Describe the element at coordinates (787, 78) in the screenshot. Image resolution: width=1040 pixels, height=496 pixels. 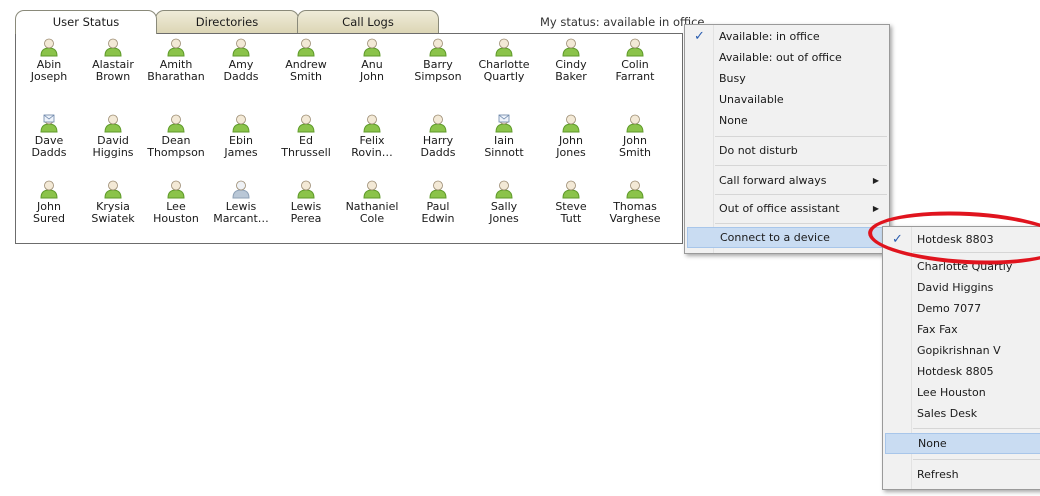
I see `status-menu-item: Busy` at that location.